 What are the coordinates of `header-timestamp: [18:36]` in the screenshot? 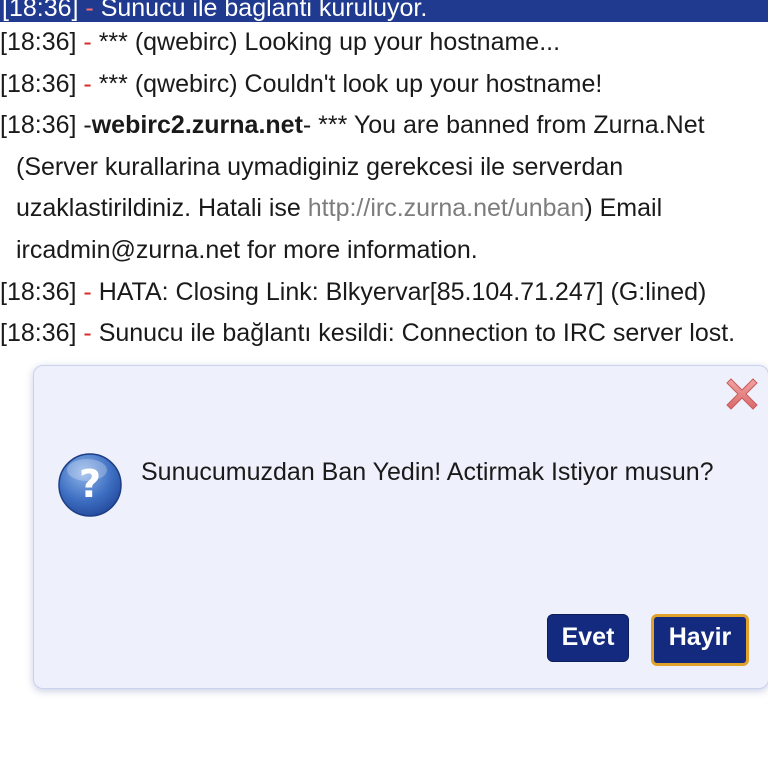 It's located at (40, 11).